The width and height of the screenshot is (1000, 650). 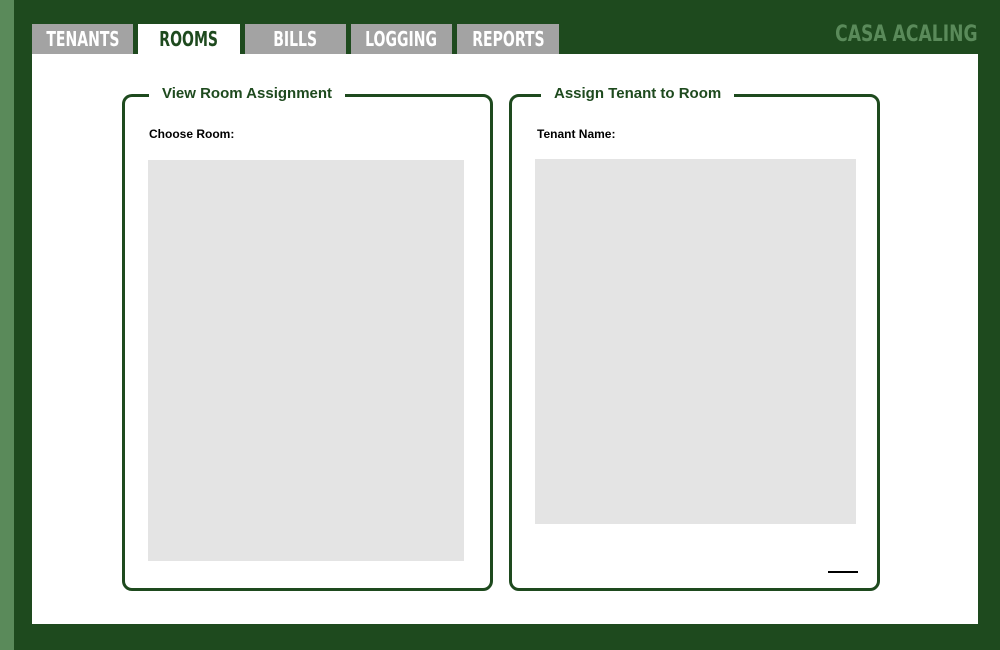 I want to click on assign-tenant-title: Assign Tenant to Room, so click(x=638, y=93).